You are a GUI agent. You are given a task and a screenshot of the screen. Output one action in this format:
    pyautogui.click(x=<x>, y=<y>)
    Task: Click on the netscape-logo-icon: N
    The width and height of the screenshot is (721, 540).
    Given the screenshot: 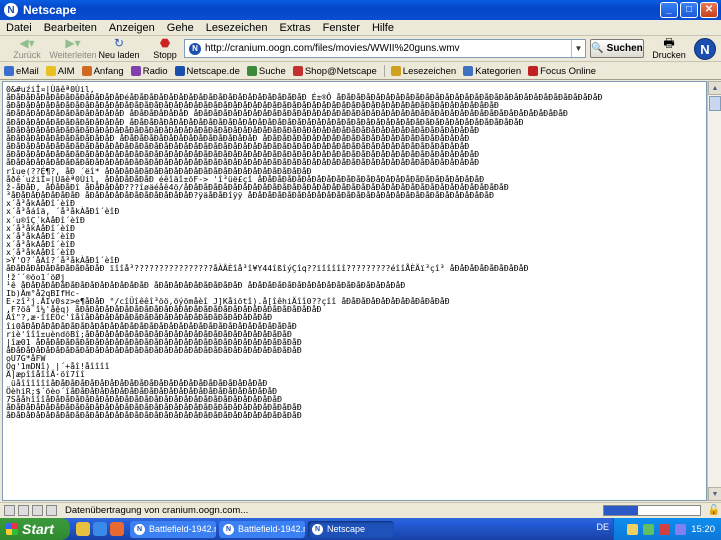 What is the action you would take?
    pyautogui.click(x=11, y=10)
    